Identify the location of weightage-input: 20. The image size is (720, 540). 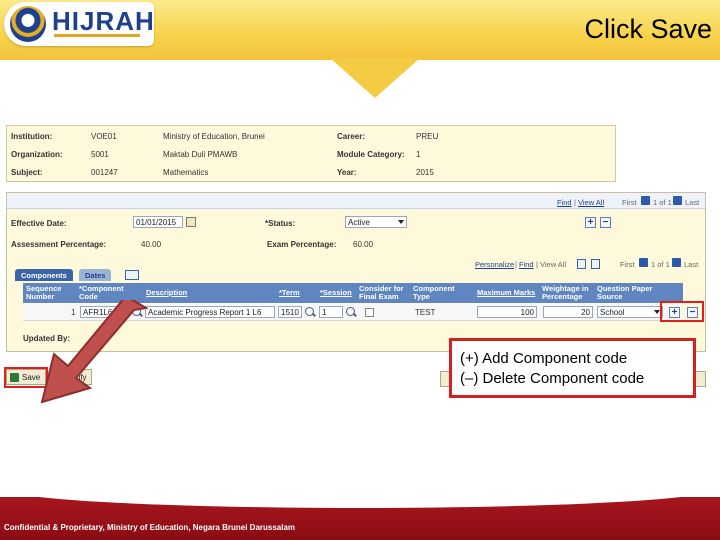
(568, 312).